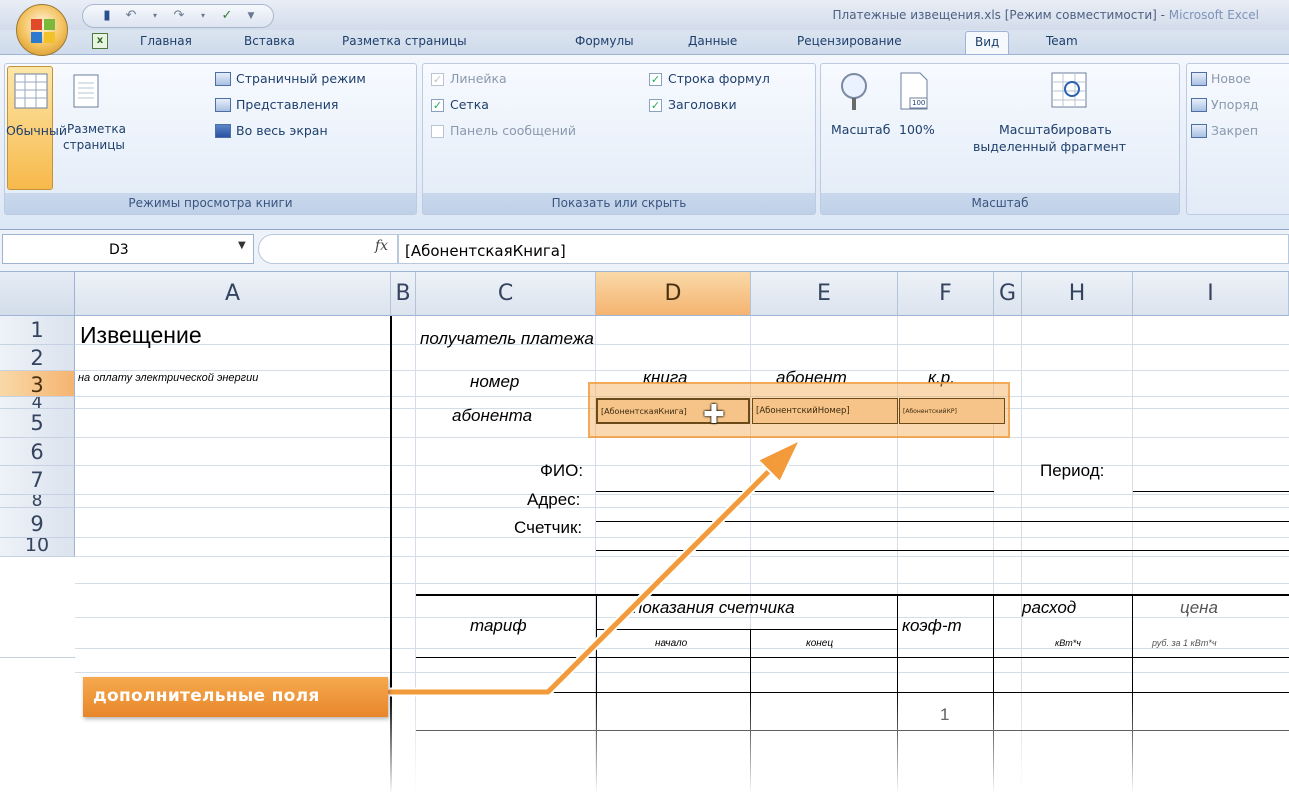  What do you see at coordinates (655, 105) in the screenshot?
I see `headings-checkbox: ✓` at bounding box center [655, 105].